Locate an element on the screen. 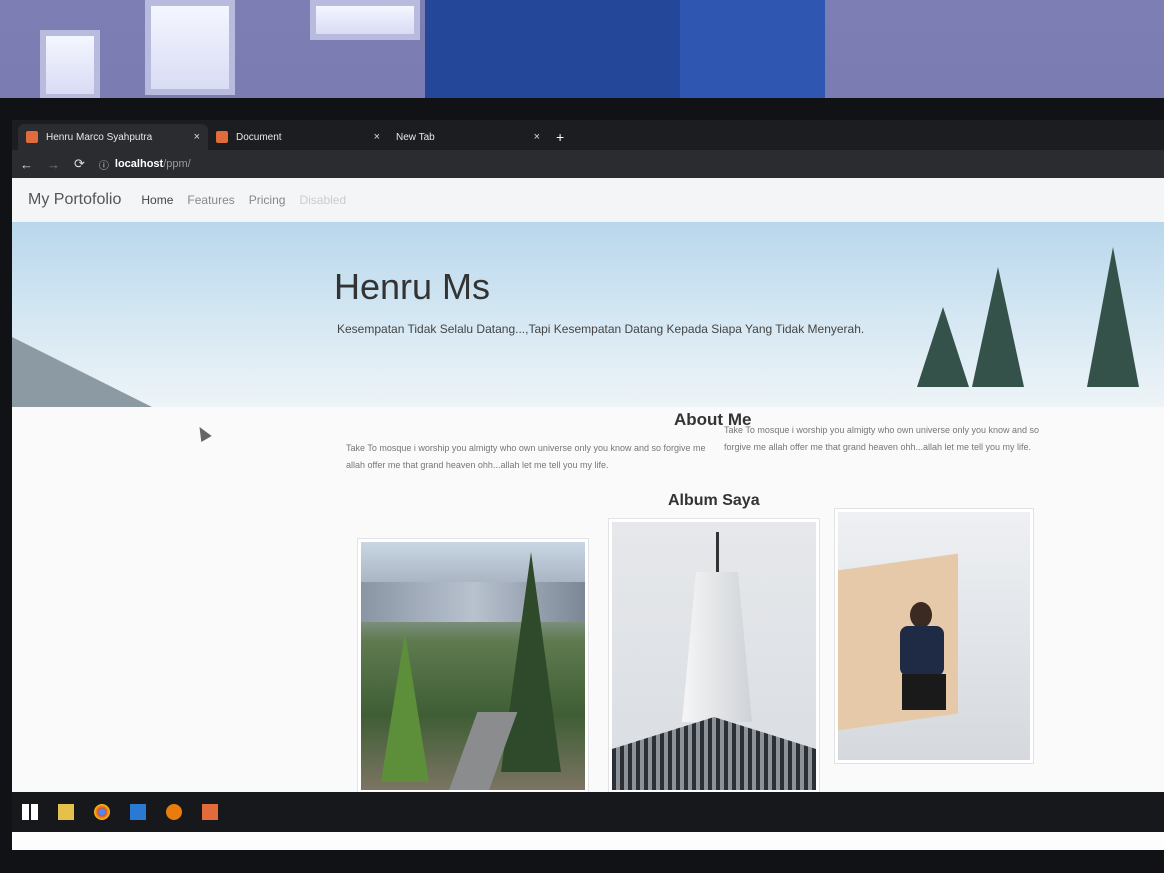  address-bar: ← → ⟳ ⓘ localhost/ppm/ is located at coordinates (588, 164).